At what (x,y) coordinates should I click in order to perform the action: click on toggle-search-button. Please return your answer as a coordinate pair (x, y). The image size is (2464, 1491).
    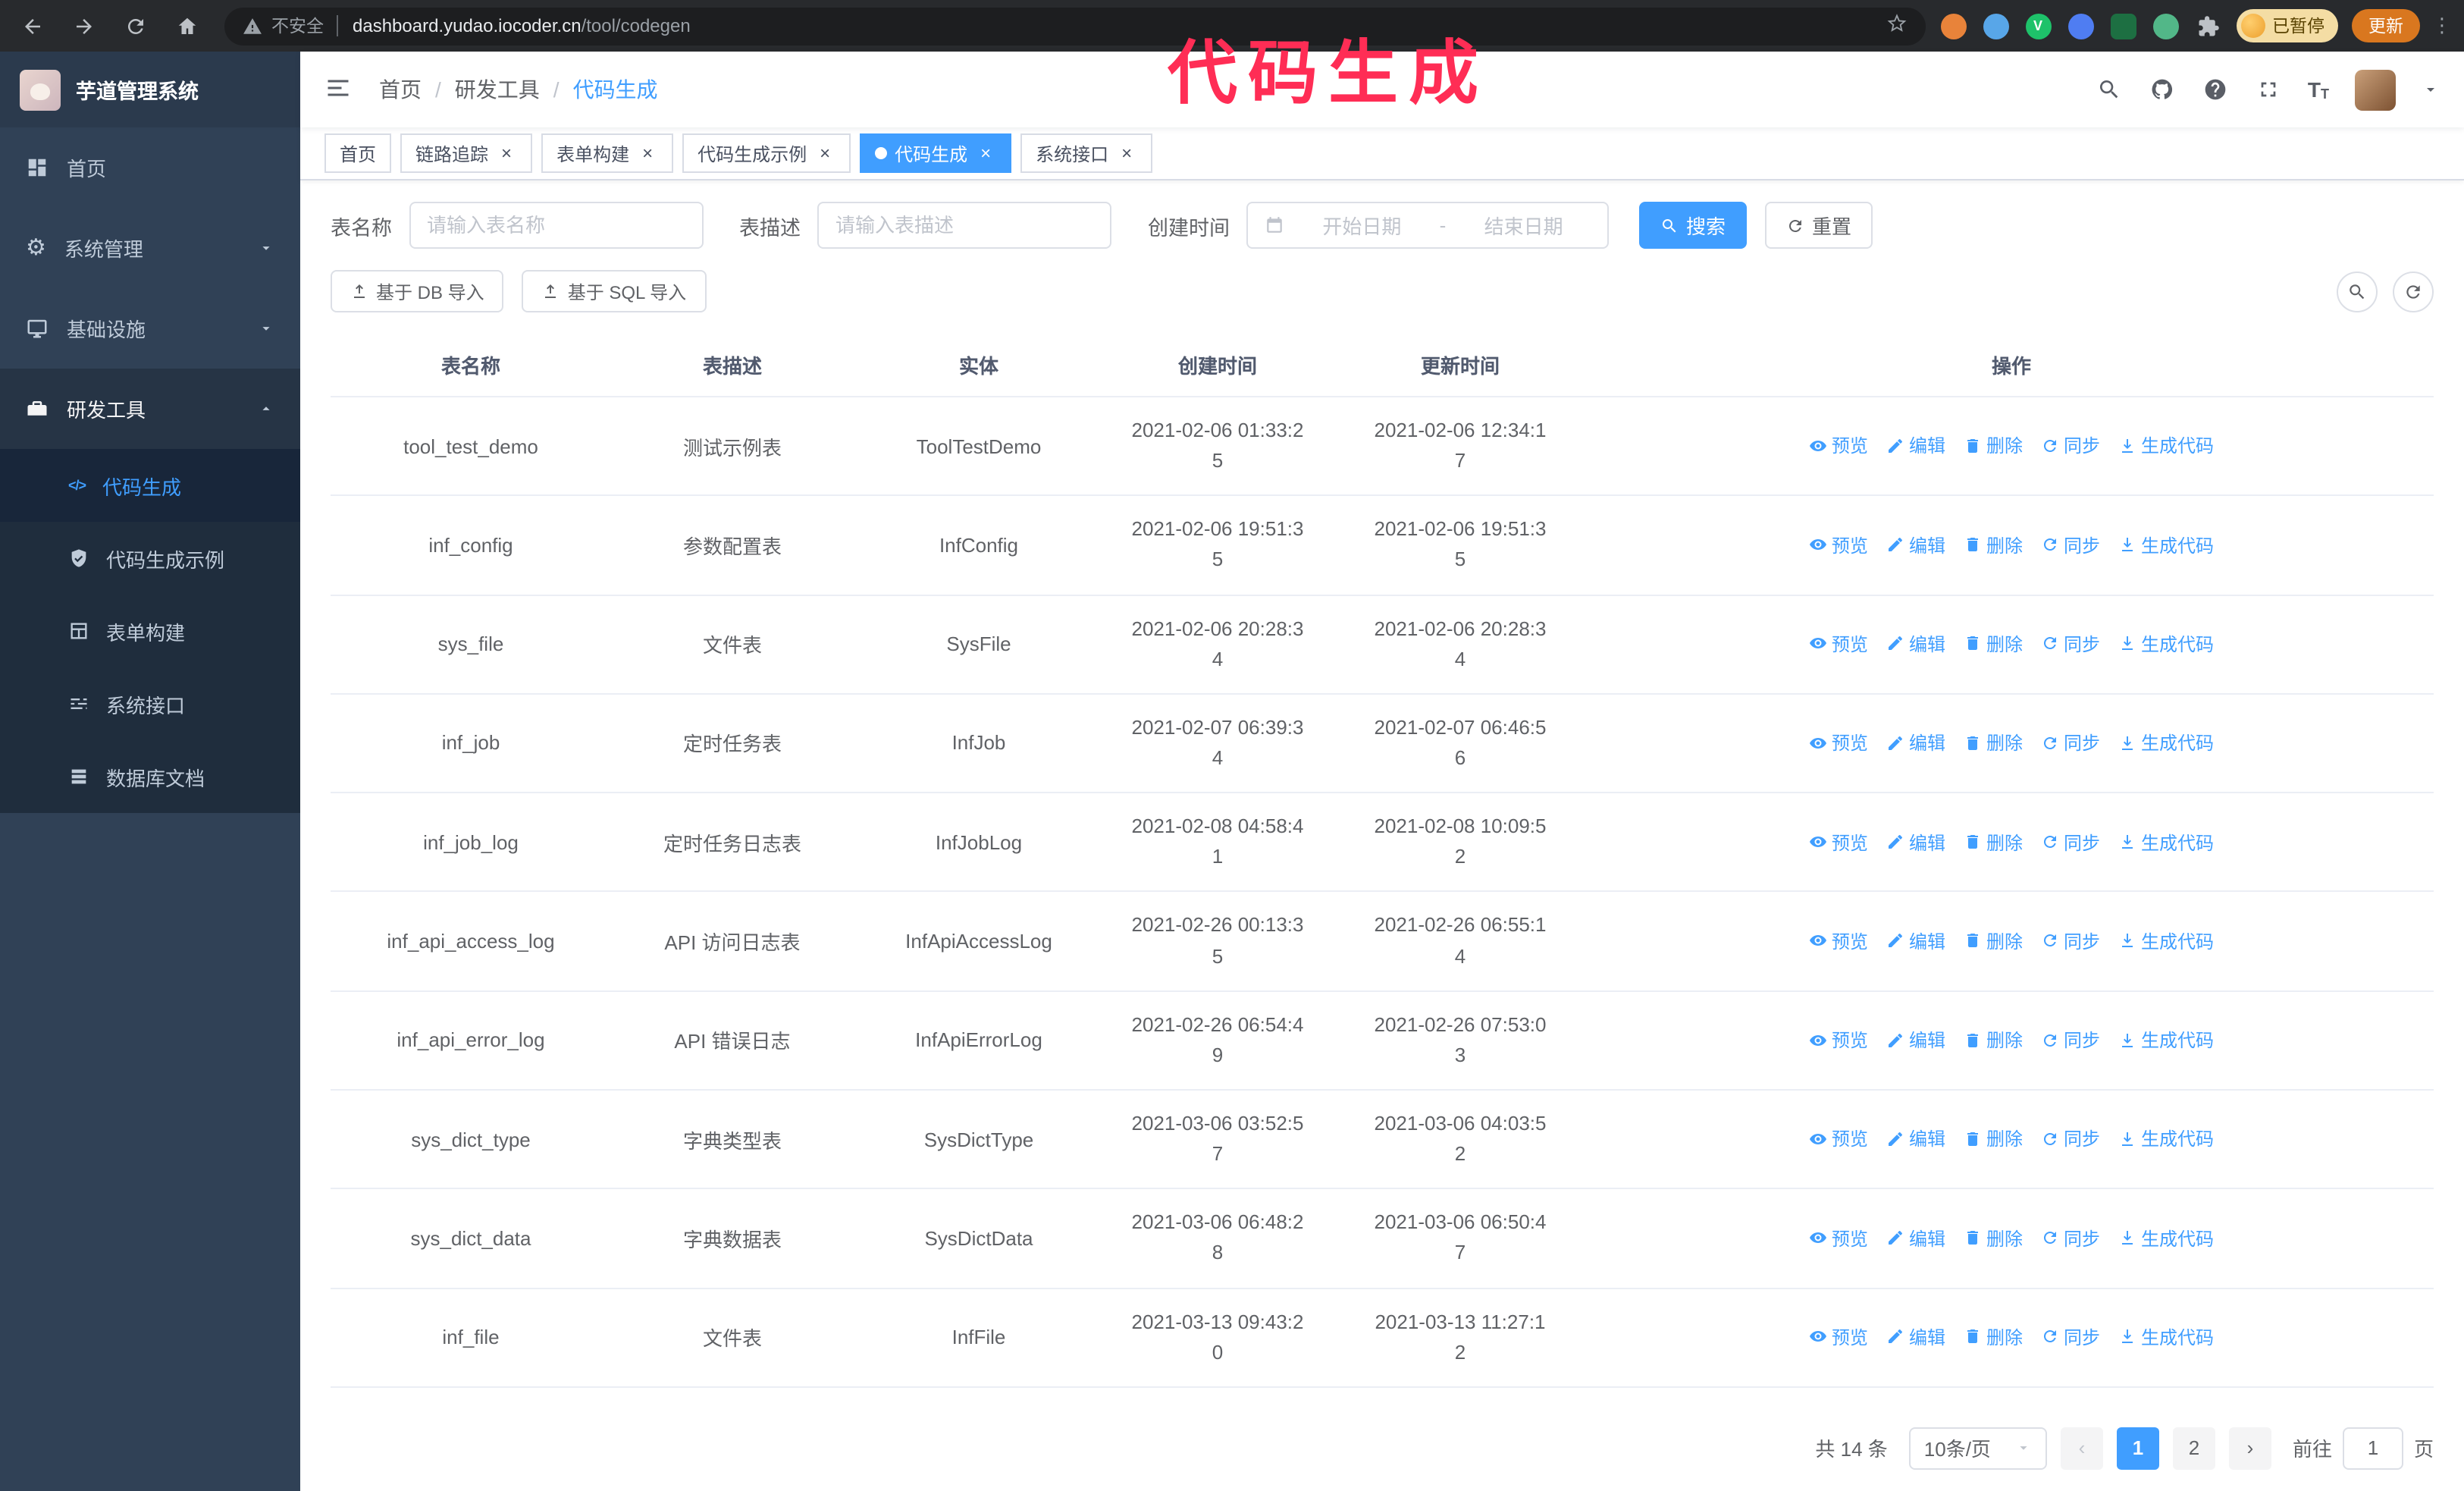
    Looking at the image, I should click on (2357, 291).